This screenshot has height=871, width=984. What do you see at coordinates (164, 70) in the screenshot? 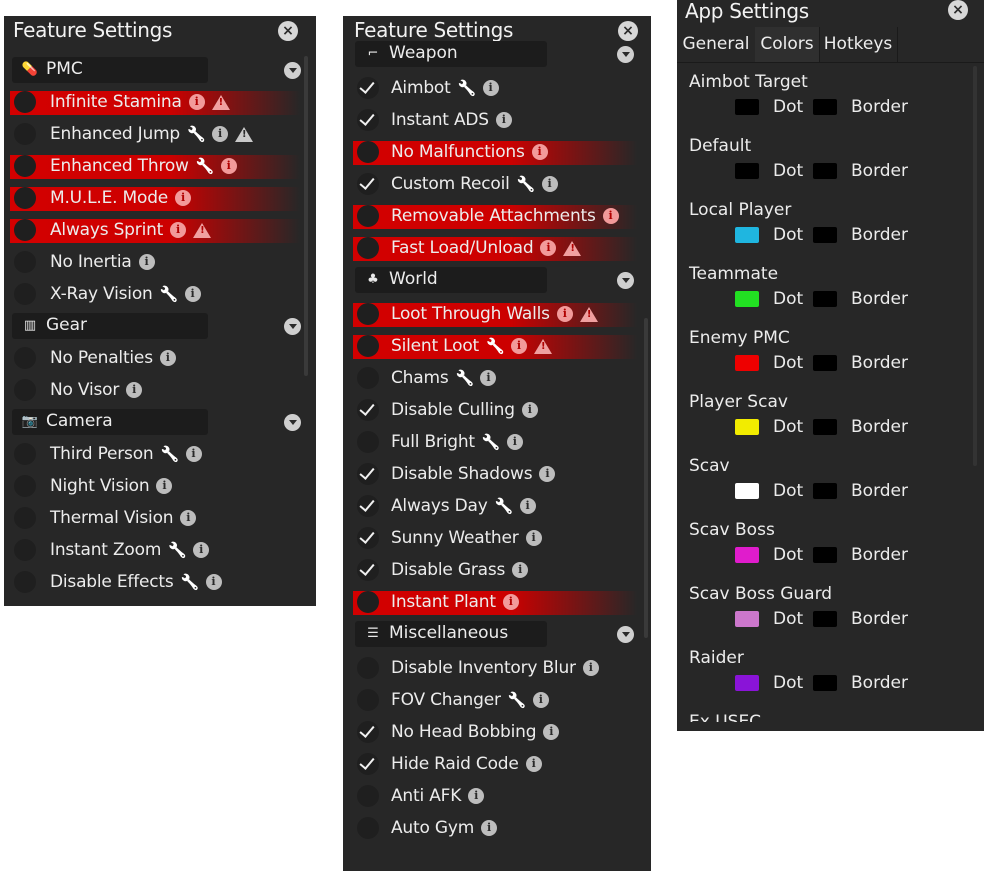
I see `section-header-pmc: 💊 PMC` at bounding box center [164, 70].